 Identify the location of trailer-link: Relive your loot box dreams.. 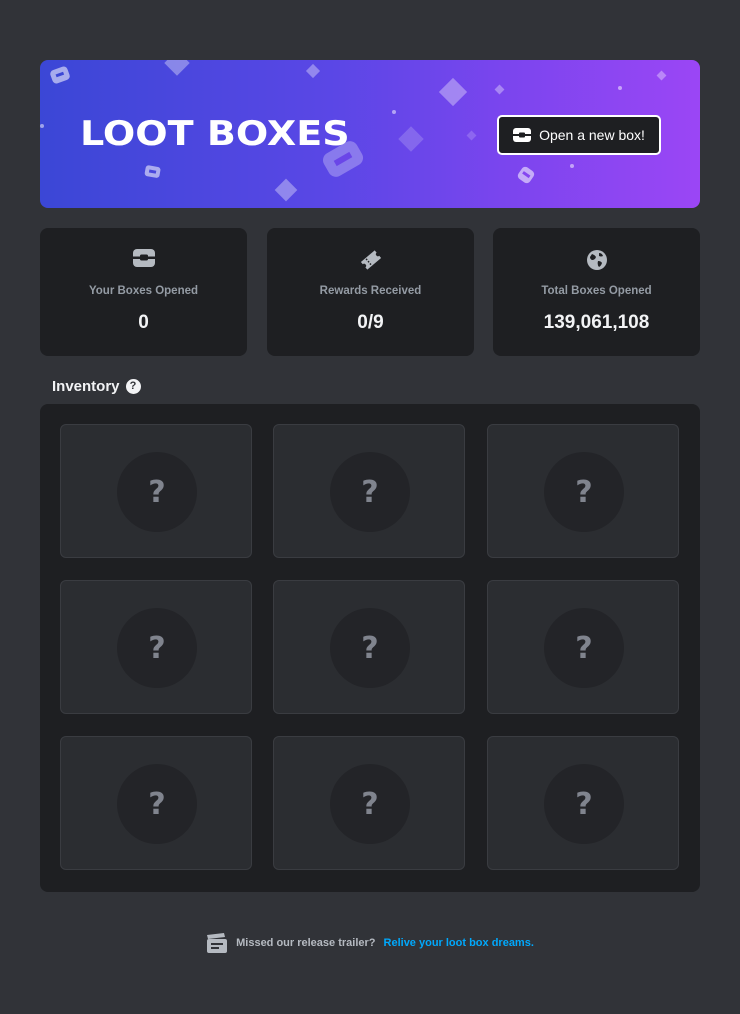
(459, 943).